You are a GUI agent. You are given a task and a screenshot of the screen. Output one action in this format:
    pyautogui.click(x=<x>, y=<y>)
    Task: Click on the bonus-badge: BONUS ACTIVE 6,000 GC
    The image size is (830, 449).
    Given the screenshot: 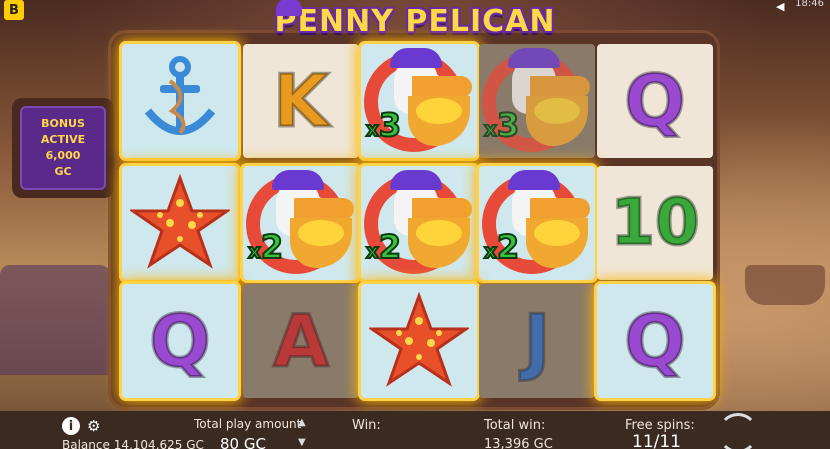 What is the action you would take?
    pyautogui.click(x=63, y=148)
    